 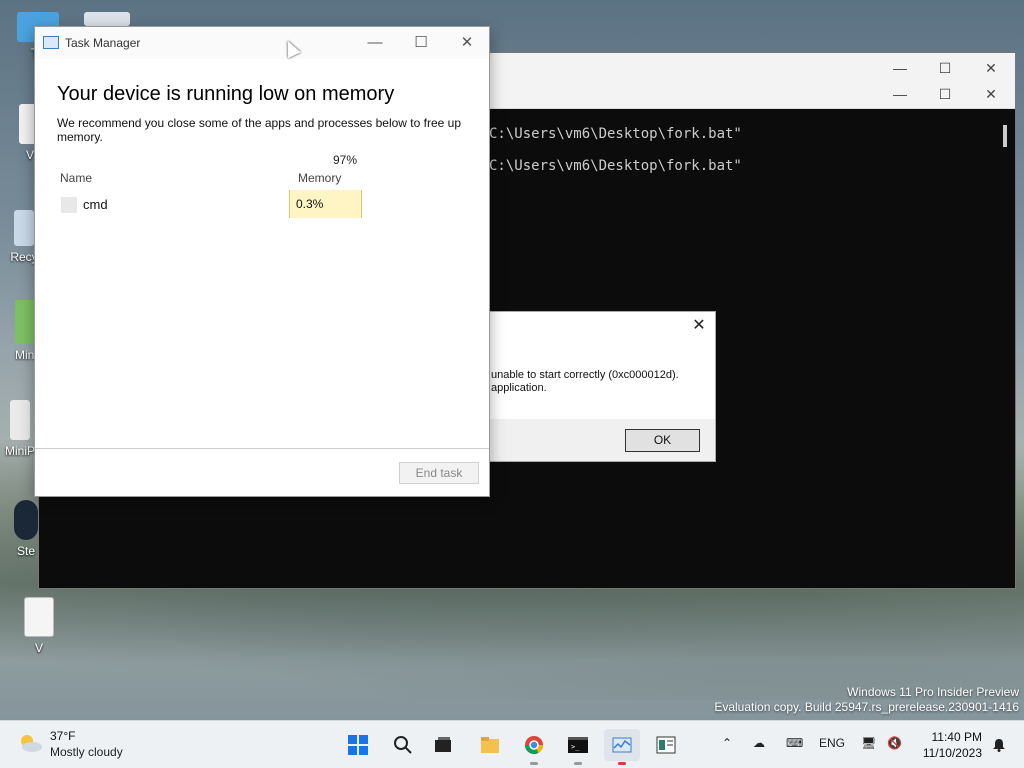 I want to click on scrollbar-thumb, so click(x=1005, y=136).